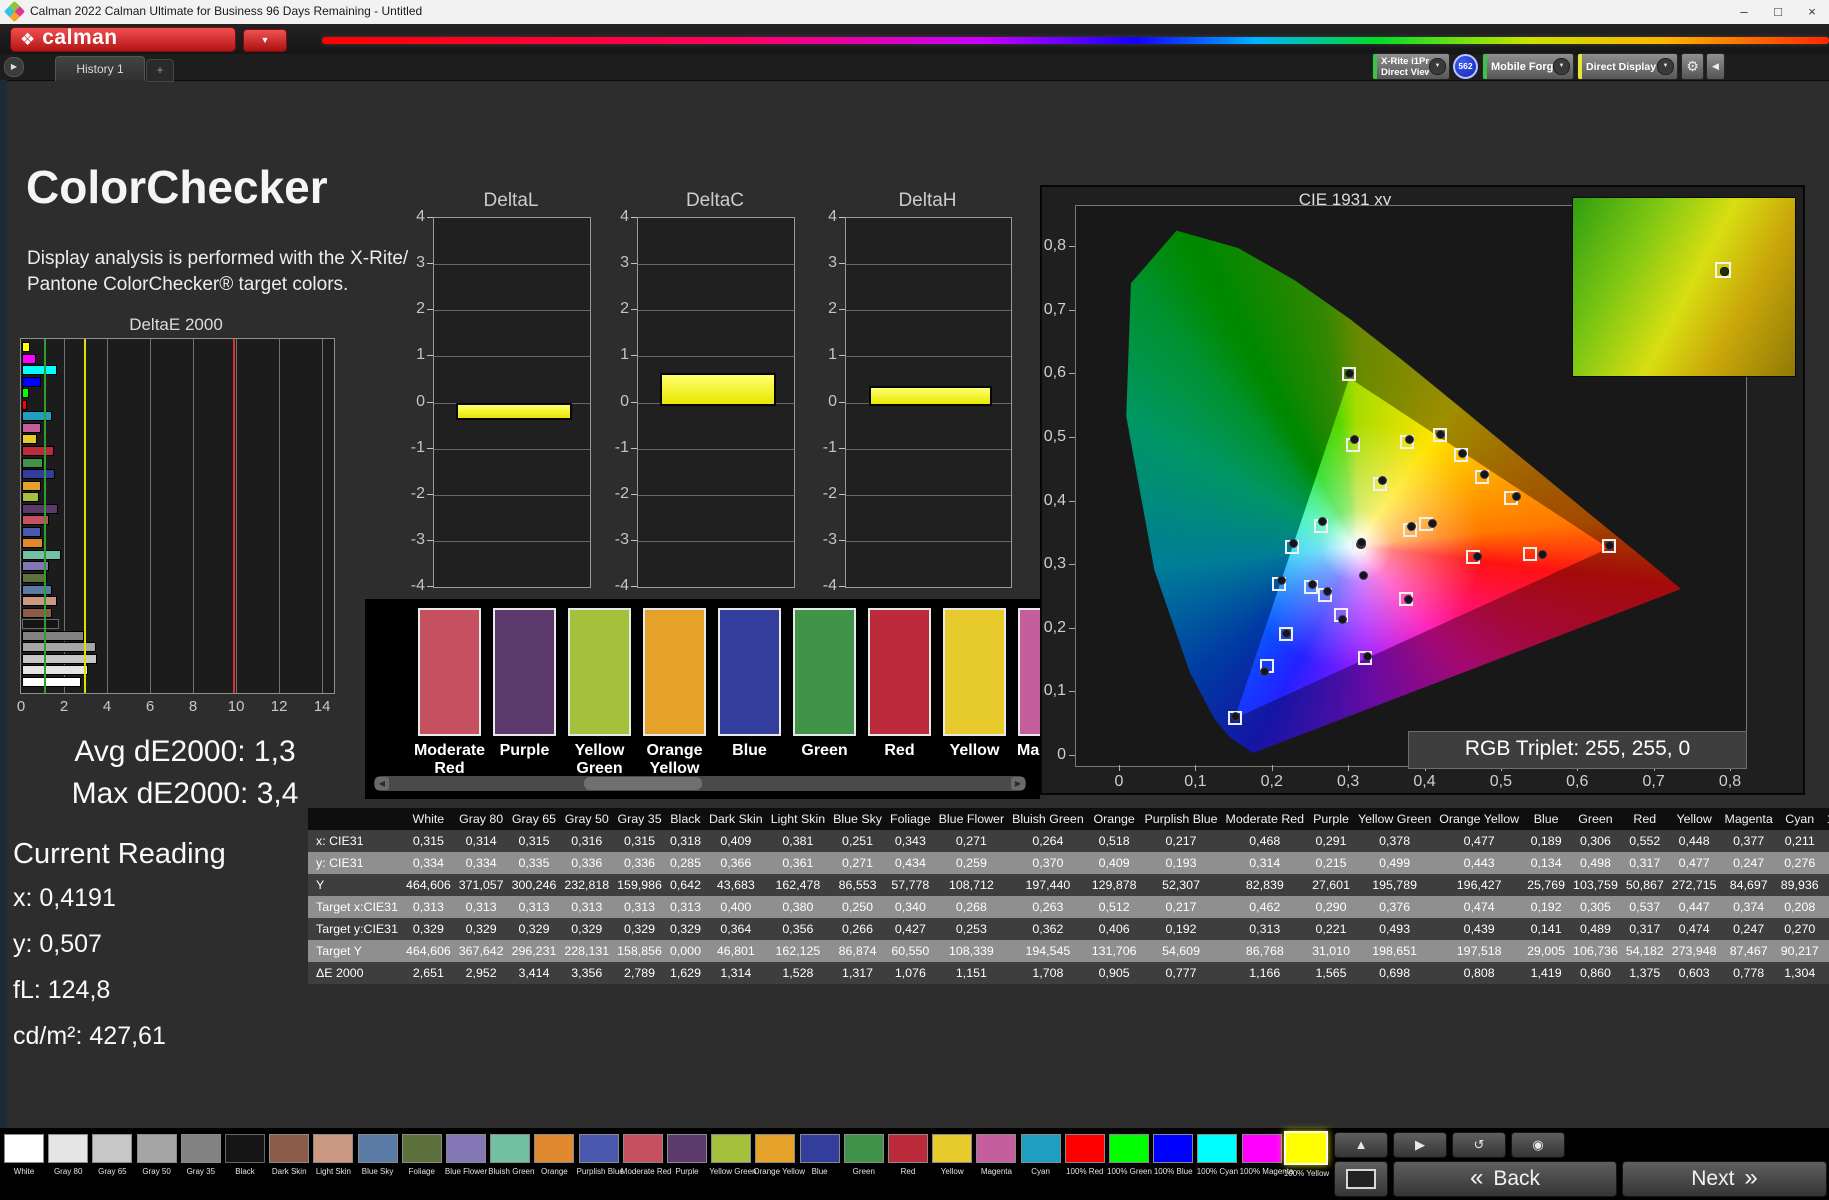  I want to click on column-header: Black, so click(685, 819).